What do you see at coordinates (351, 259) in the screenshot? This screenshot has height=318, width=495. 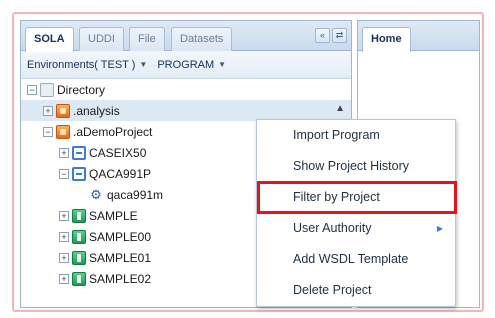 I see `menu-item-label: Add WSDL Template` at bounding box center [351, 259].